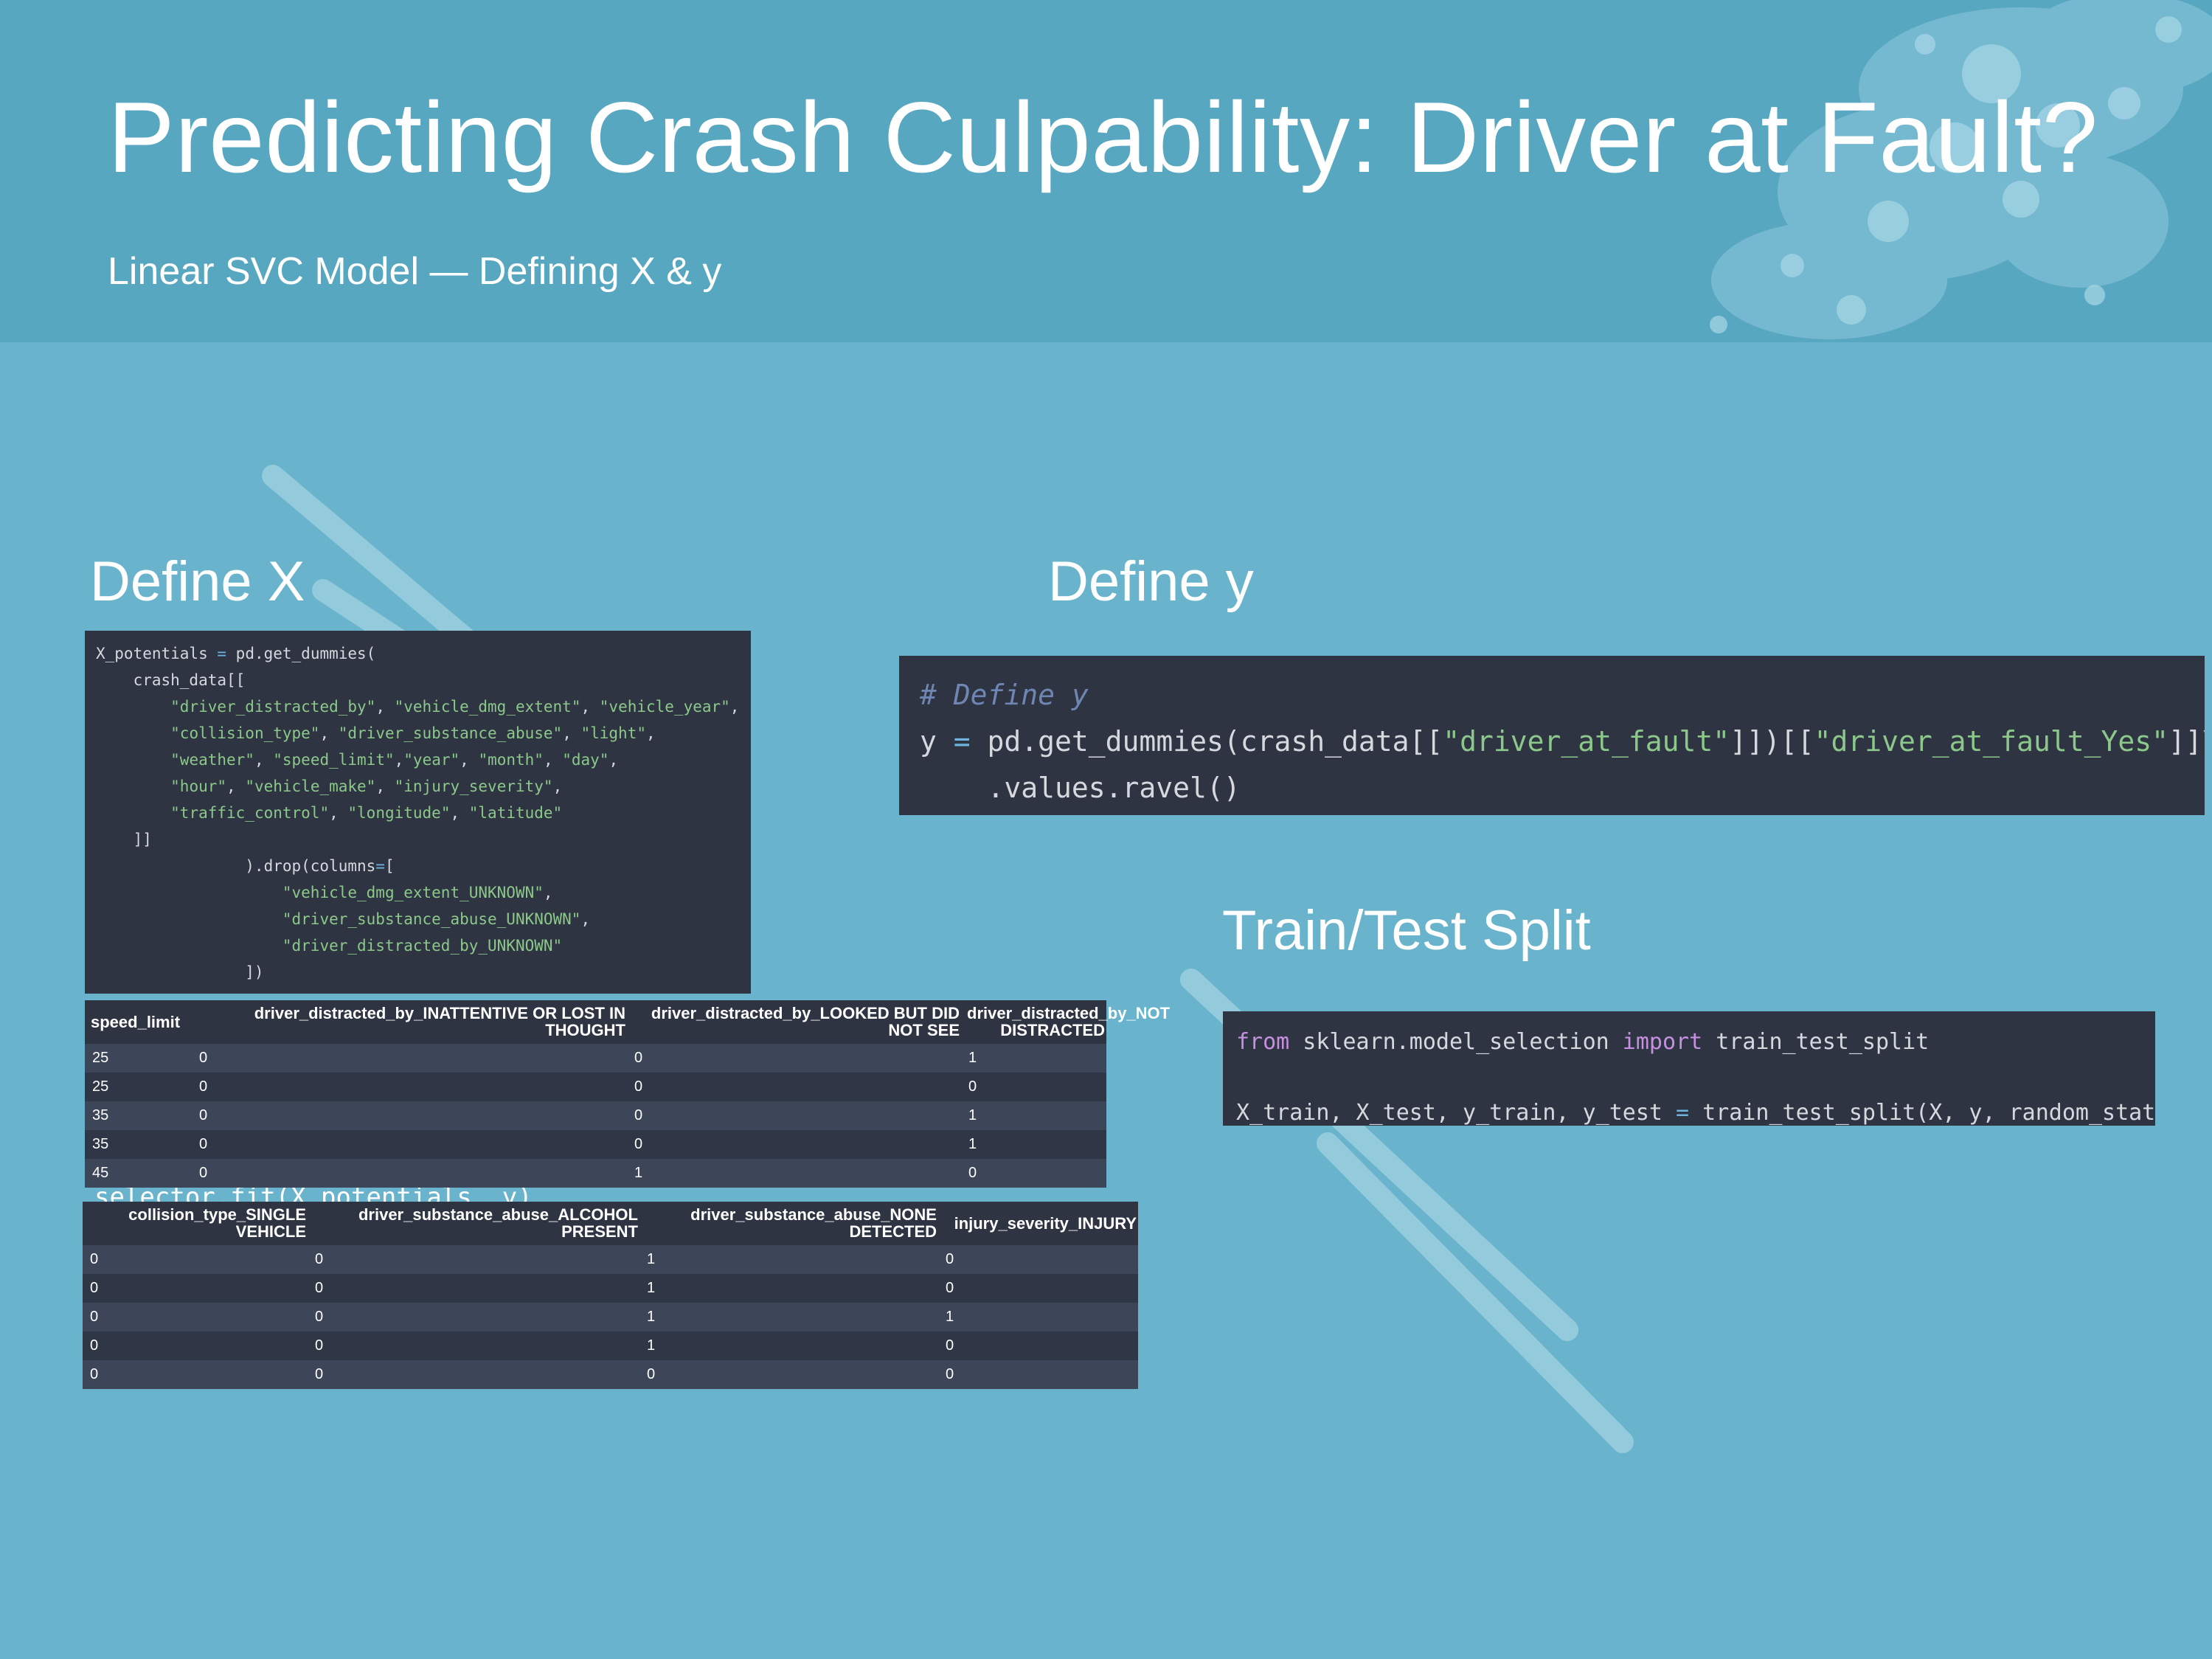 This screenshot has width=2212, height=1659. I want to click on define-y-heading: Define y, so click(1151, 581).